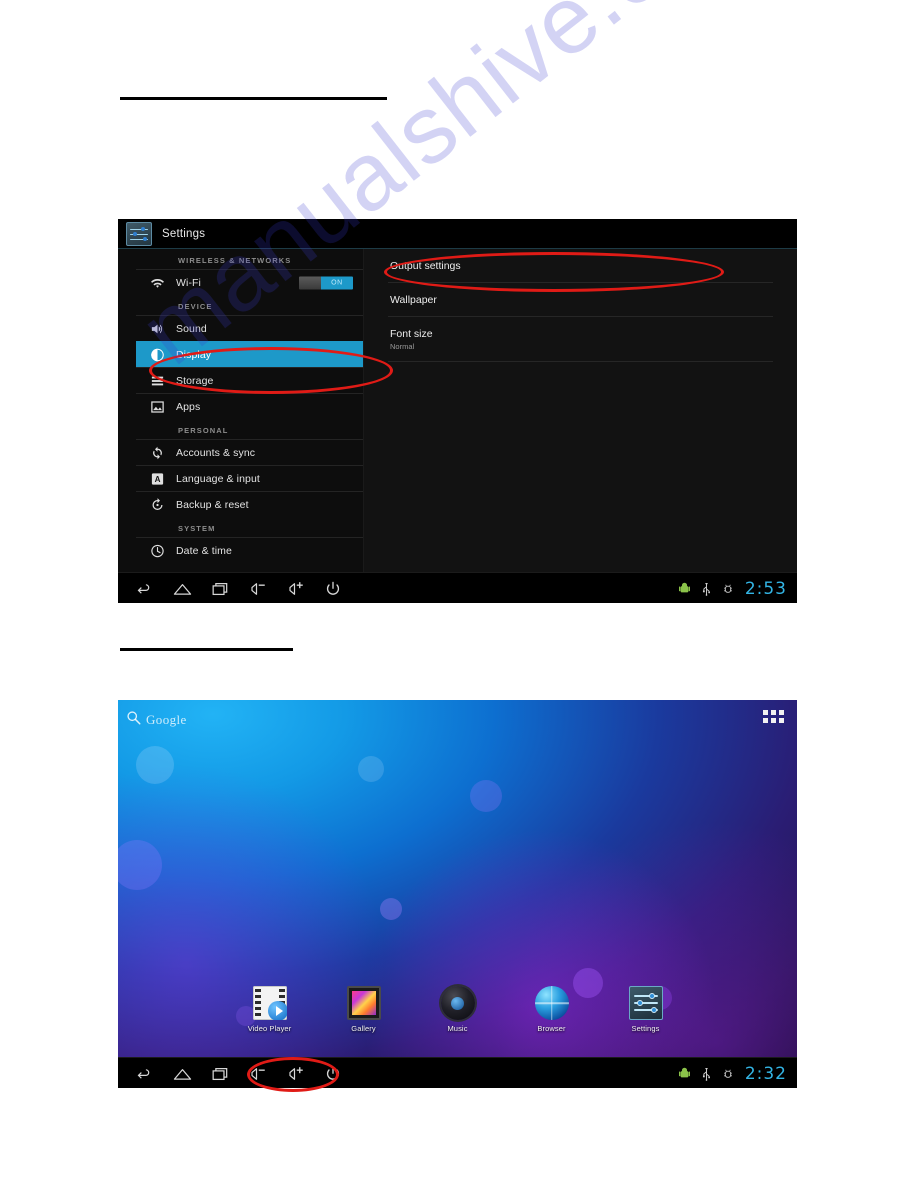  Describe the element at coordinates (235, 260) in the screenshot. I see `sidebar-group-header-wireless: WIRELESS & NETWORKS` at that location.